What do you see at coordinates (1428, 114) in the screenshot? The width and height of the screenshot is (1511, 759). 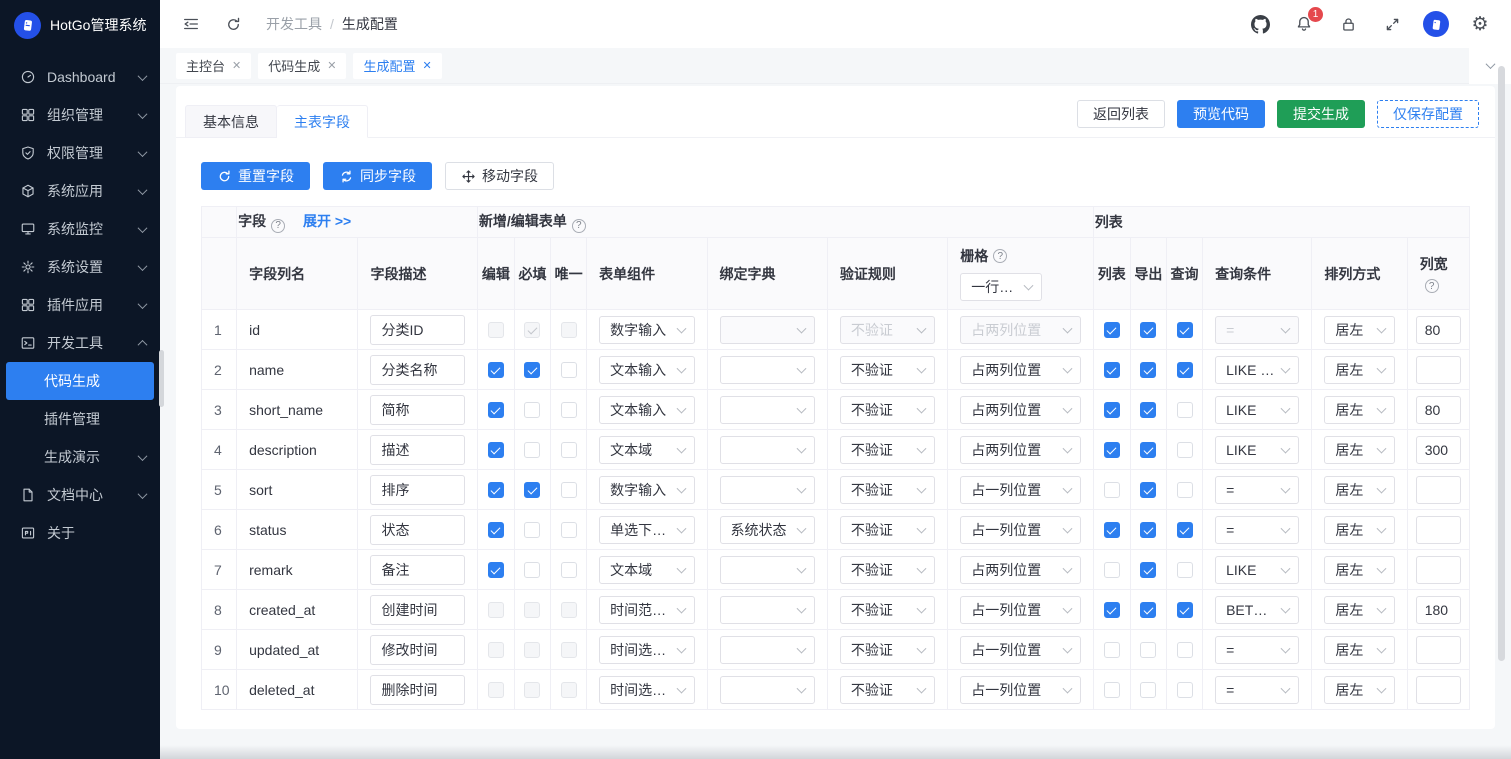 I see `save-config-button: 仅保存配置` at bounding box center [1428, 114].